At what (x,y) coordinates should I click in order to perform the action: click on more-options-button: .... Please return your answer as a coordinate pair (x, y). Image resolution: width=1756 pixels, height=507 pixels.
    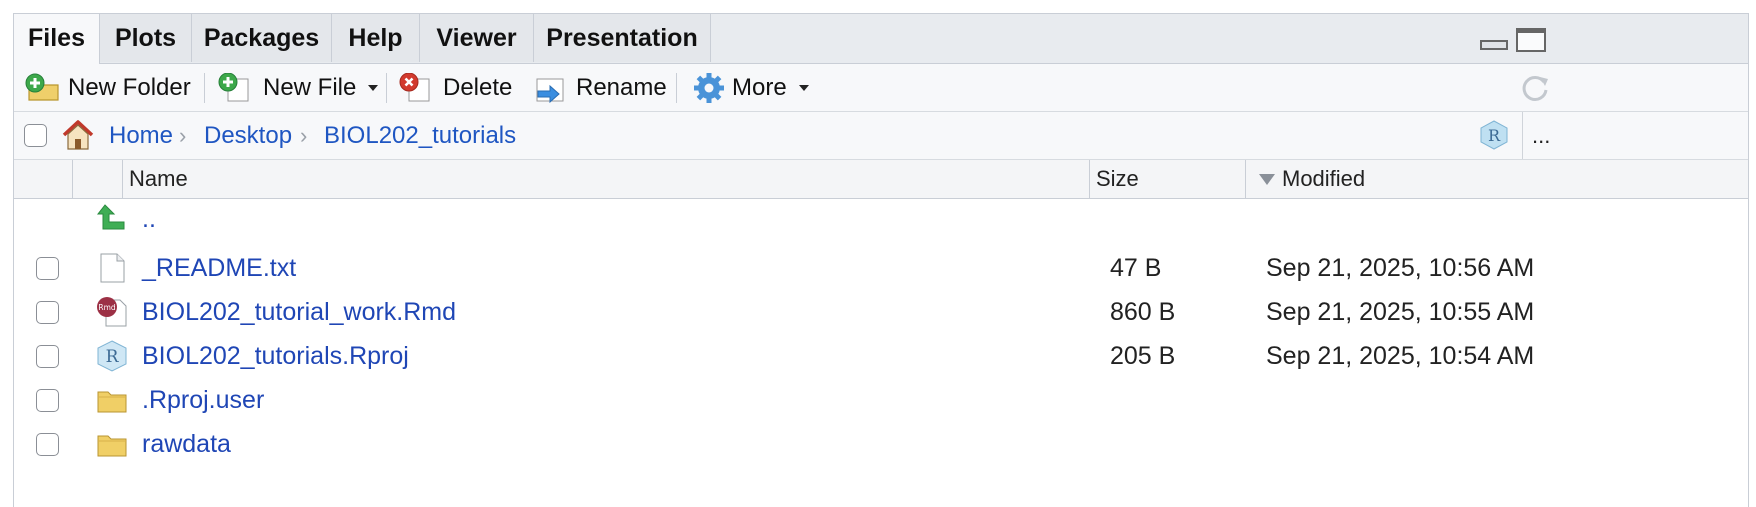
    Looking at the image, I should click on (1541, 135).